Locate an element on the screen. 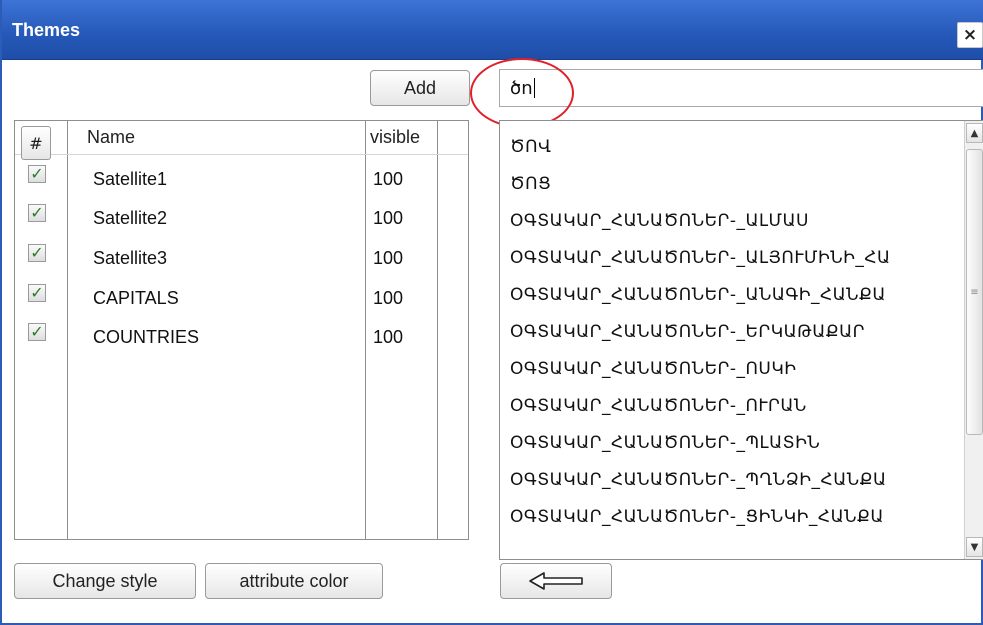 This screenshot has width=983, height=625. scroll-thumb: ≡ is located at coordinates (974, 292).